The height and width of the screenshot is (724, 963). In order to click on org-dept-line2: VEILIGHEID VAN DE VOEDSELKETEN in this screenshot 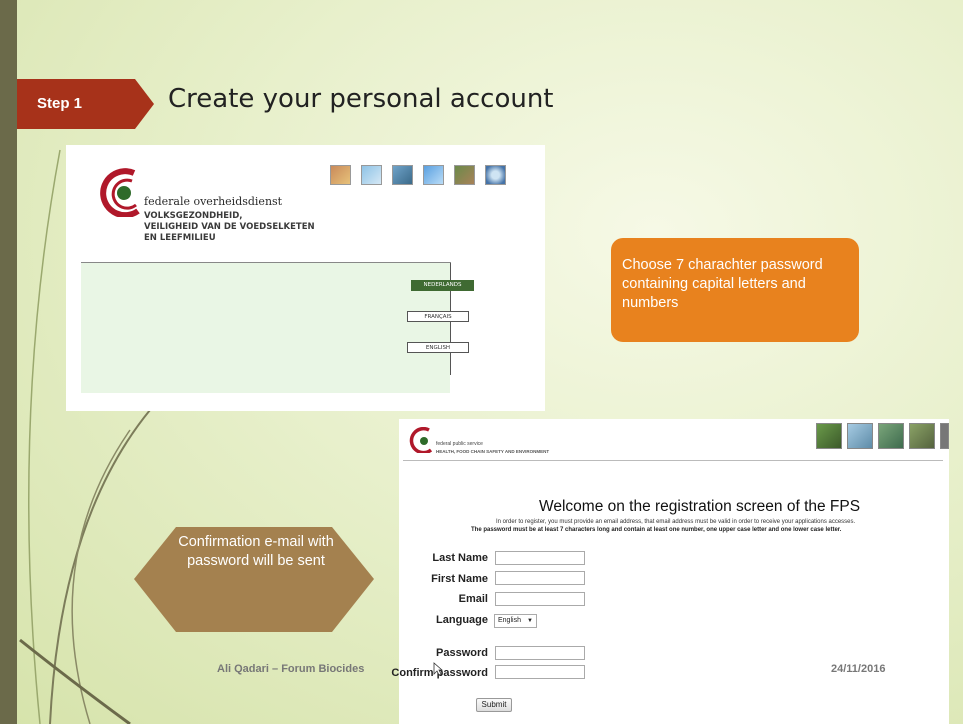, I will do `click(229, 227)`.